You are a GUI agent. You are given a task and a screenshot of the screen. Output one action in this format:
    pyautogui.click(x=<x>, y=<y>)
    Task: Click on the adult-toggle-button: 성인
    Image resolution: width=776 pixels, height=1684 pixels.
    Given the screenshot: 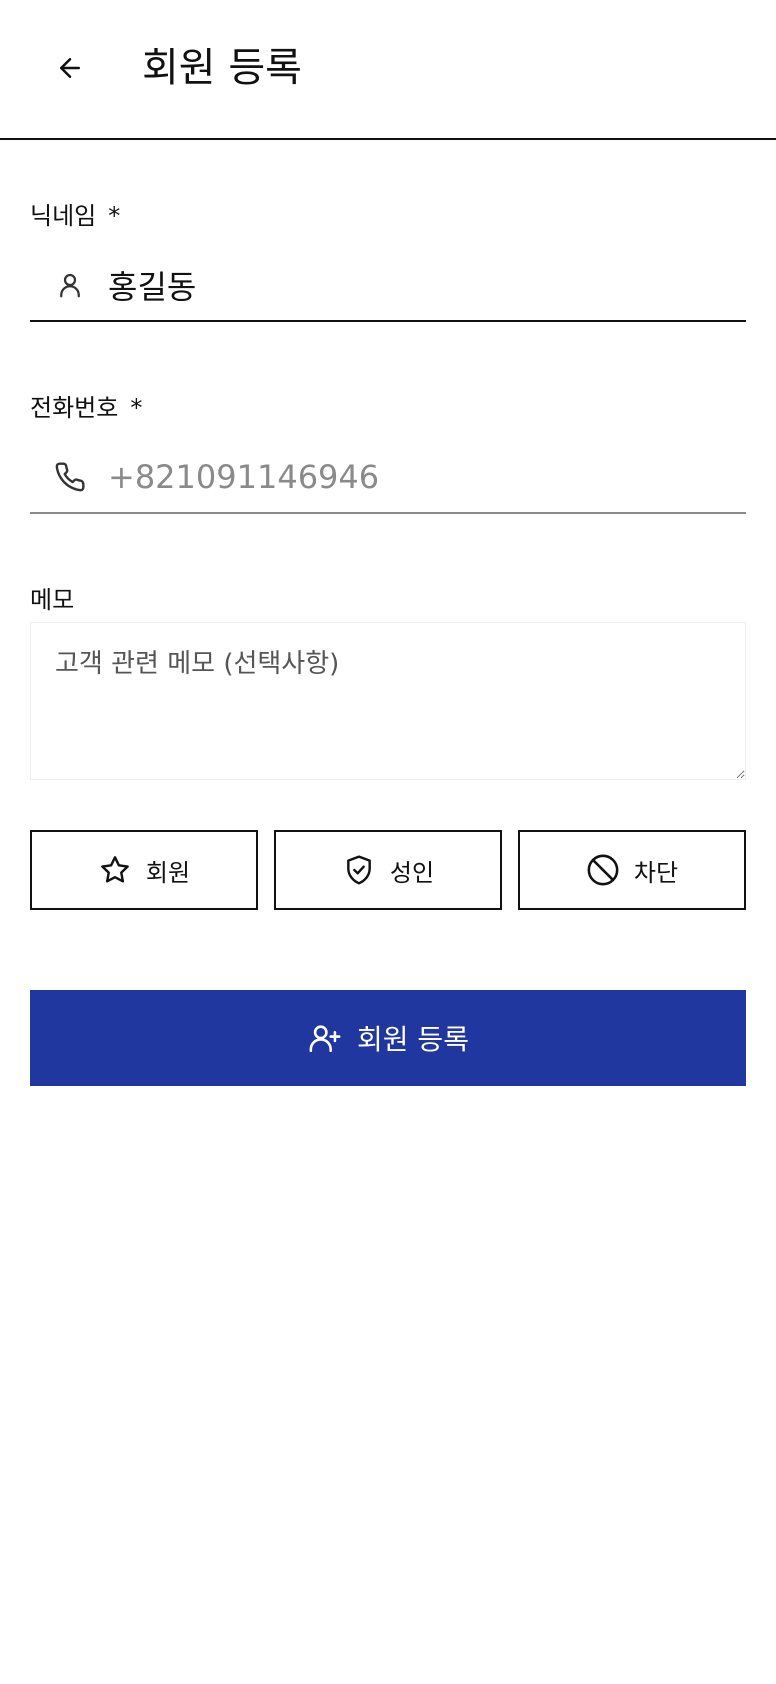 What is the action you would take?
    pyautogui.click(x=388, y=870)
    